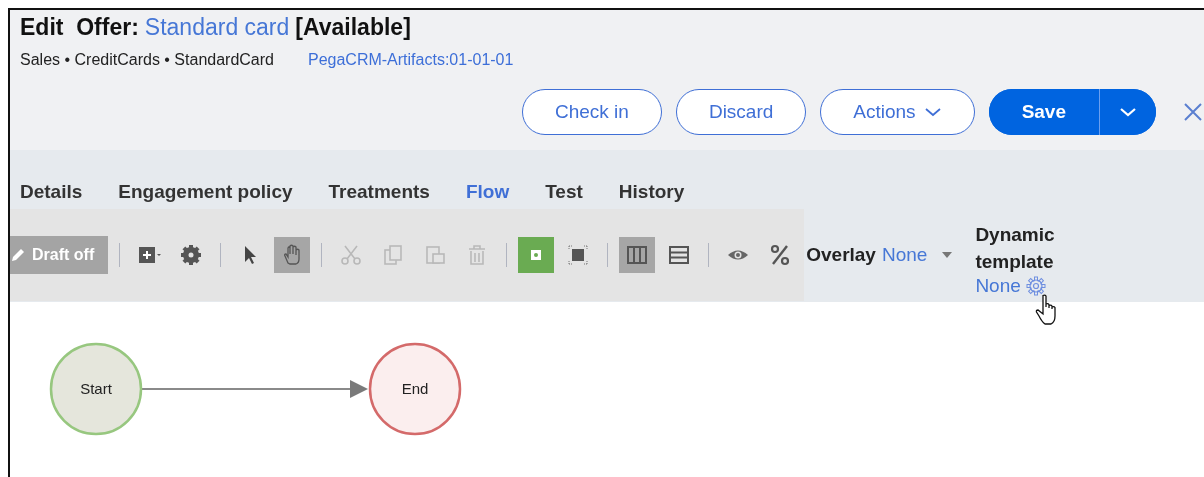 The image size is (1204, 477). Describe the element at coordinates (18, 254) in the screenshot. I see `pencil-icon` at that location.